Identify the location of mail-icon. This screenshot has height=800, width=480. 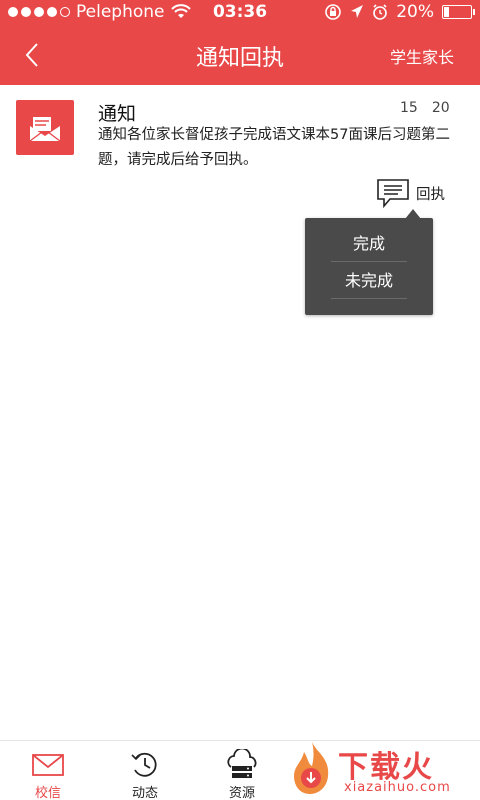
(48, 765).